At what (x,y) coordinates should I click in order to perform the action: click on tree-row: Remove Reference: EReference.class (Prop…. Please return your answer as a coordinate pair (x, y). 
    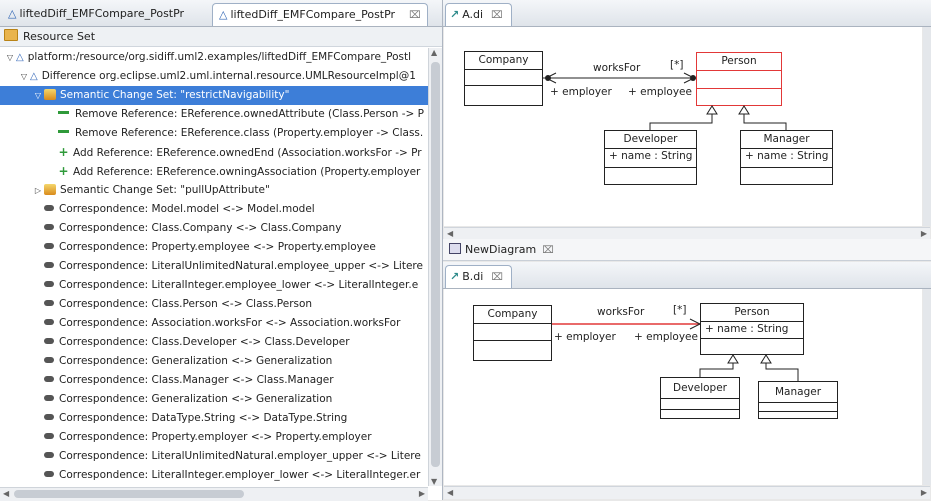
    Looking at the image, I should click on (211, 133).